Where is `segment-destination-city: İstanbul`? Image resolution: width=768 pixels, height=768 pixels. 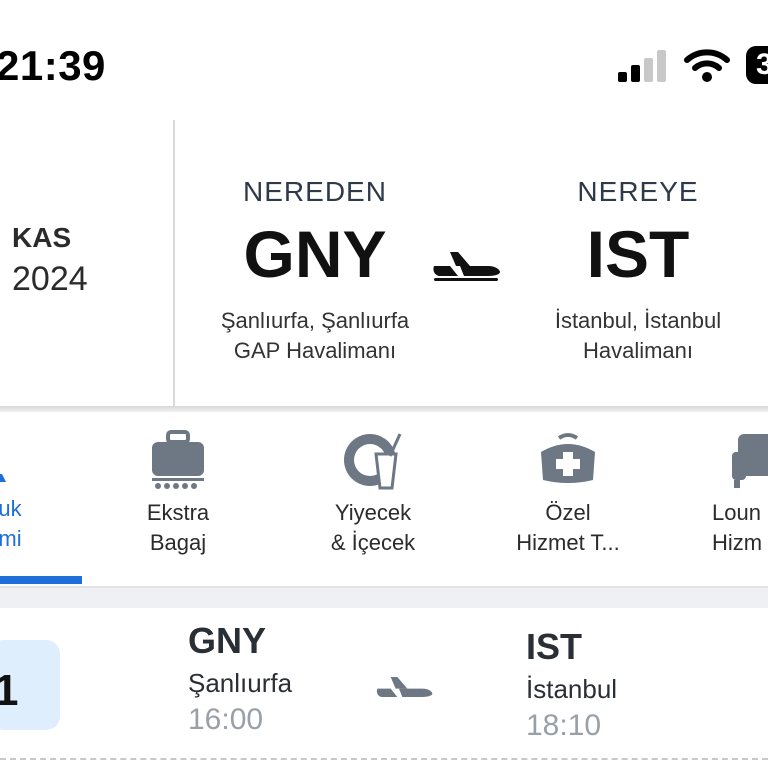
segment-destination-city: İstanbul is located at coordinates (572, 689).